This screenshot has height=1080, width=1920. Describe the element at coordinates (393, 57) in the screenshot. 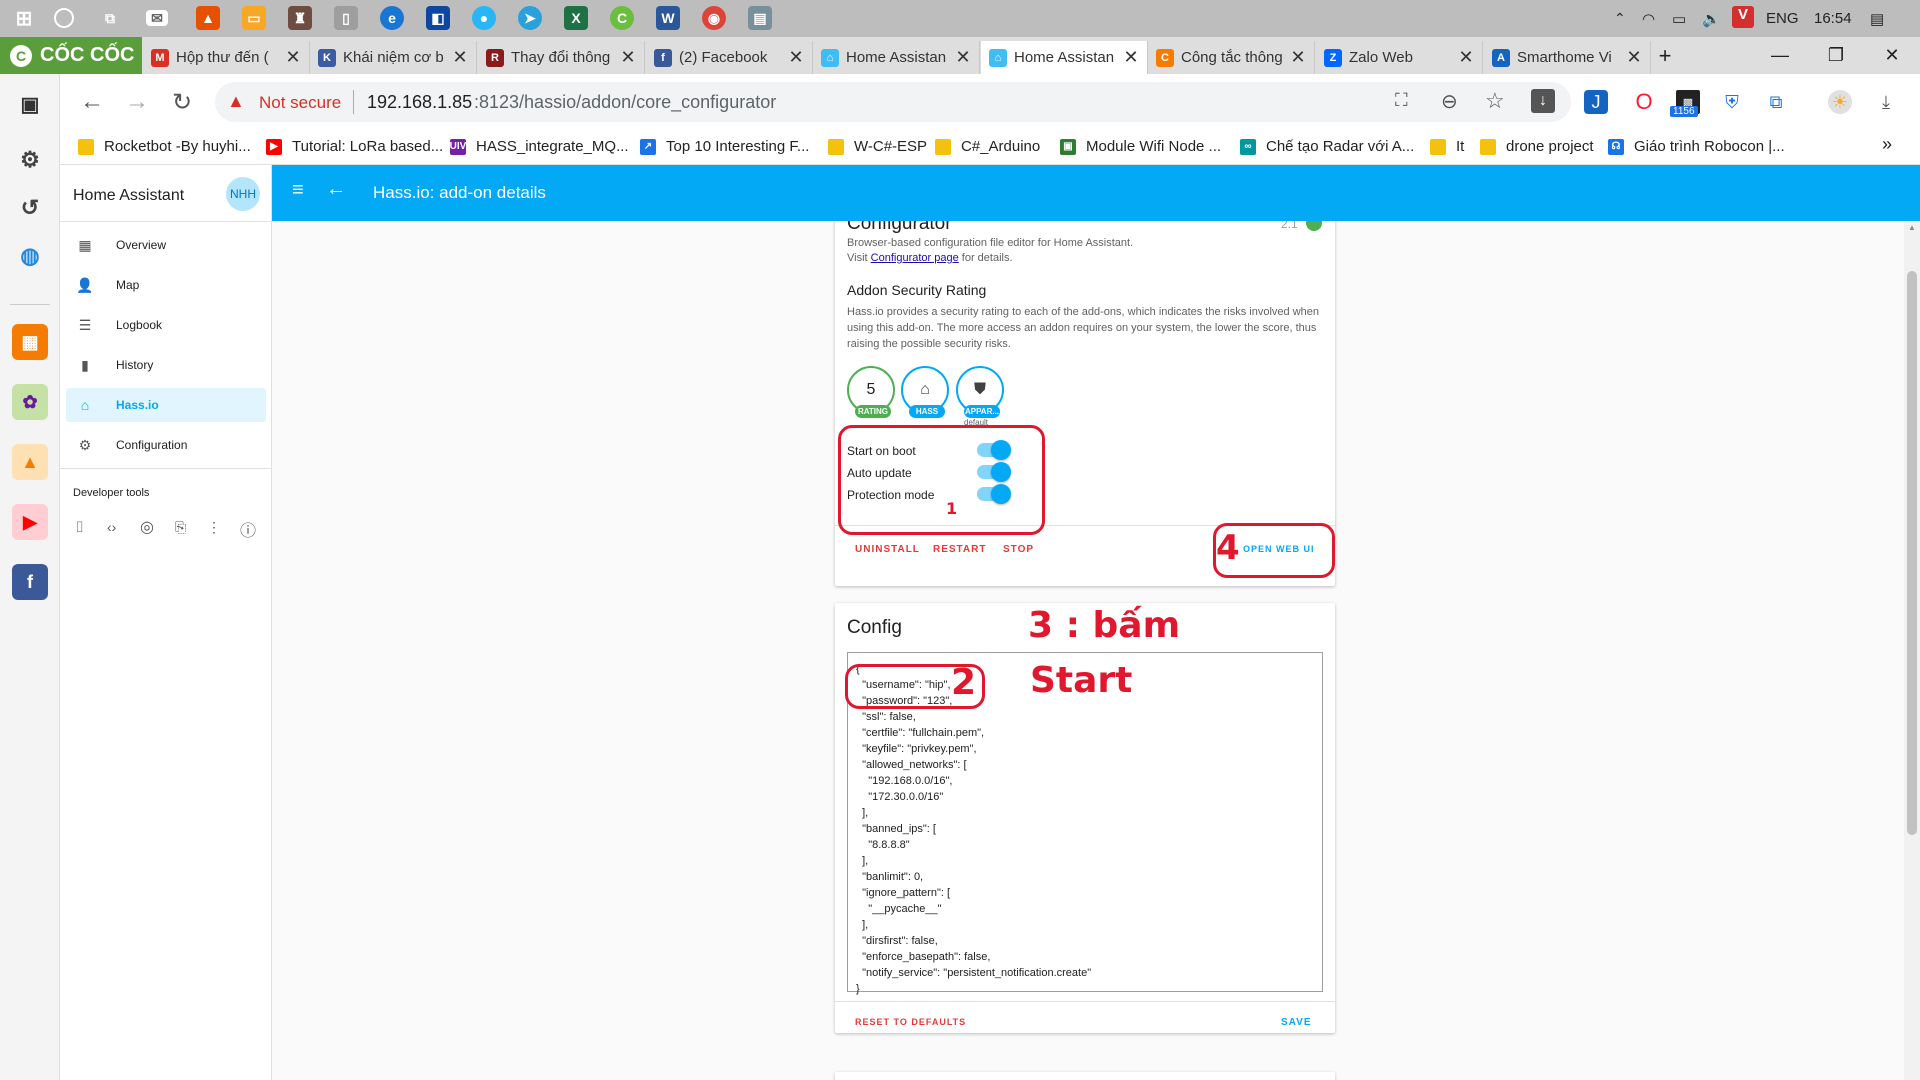

I see `browser-tab: K Khái niệm cơ b ✕` at that location.